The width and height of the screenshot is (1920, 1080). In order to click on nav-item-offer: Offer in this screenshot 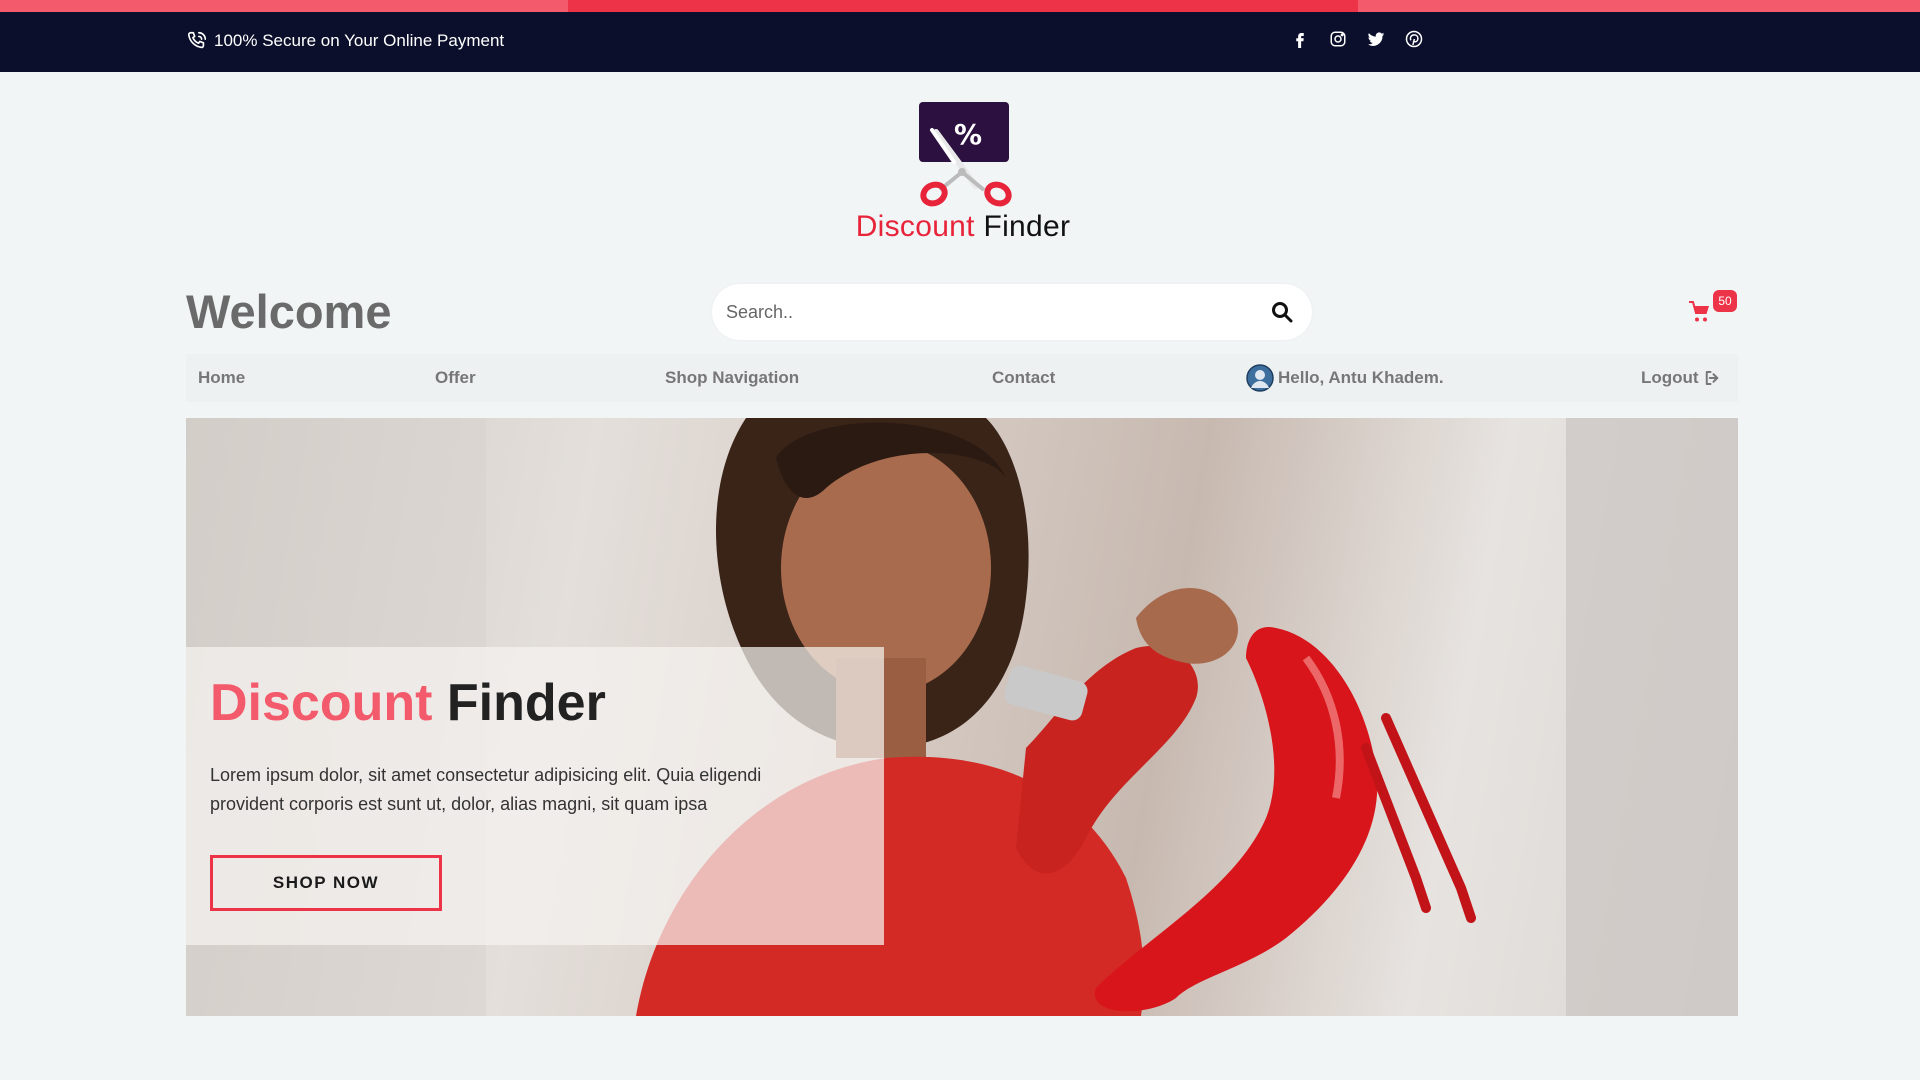, I will do `click(455, 378)`.